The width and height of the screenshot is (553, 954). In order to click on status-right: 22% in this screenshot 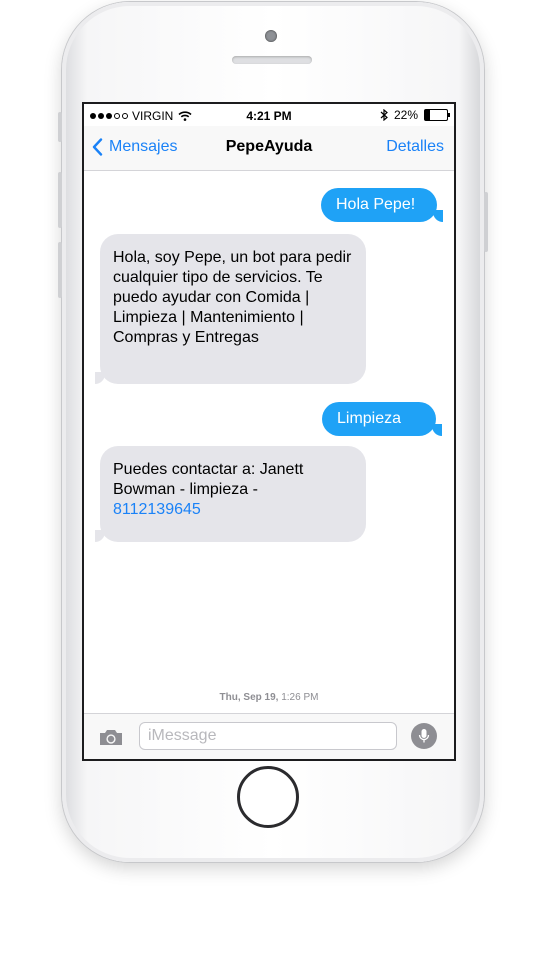, I will do `click(415, 115)`.